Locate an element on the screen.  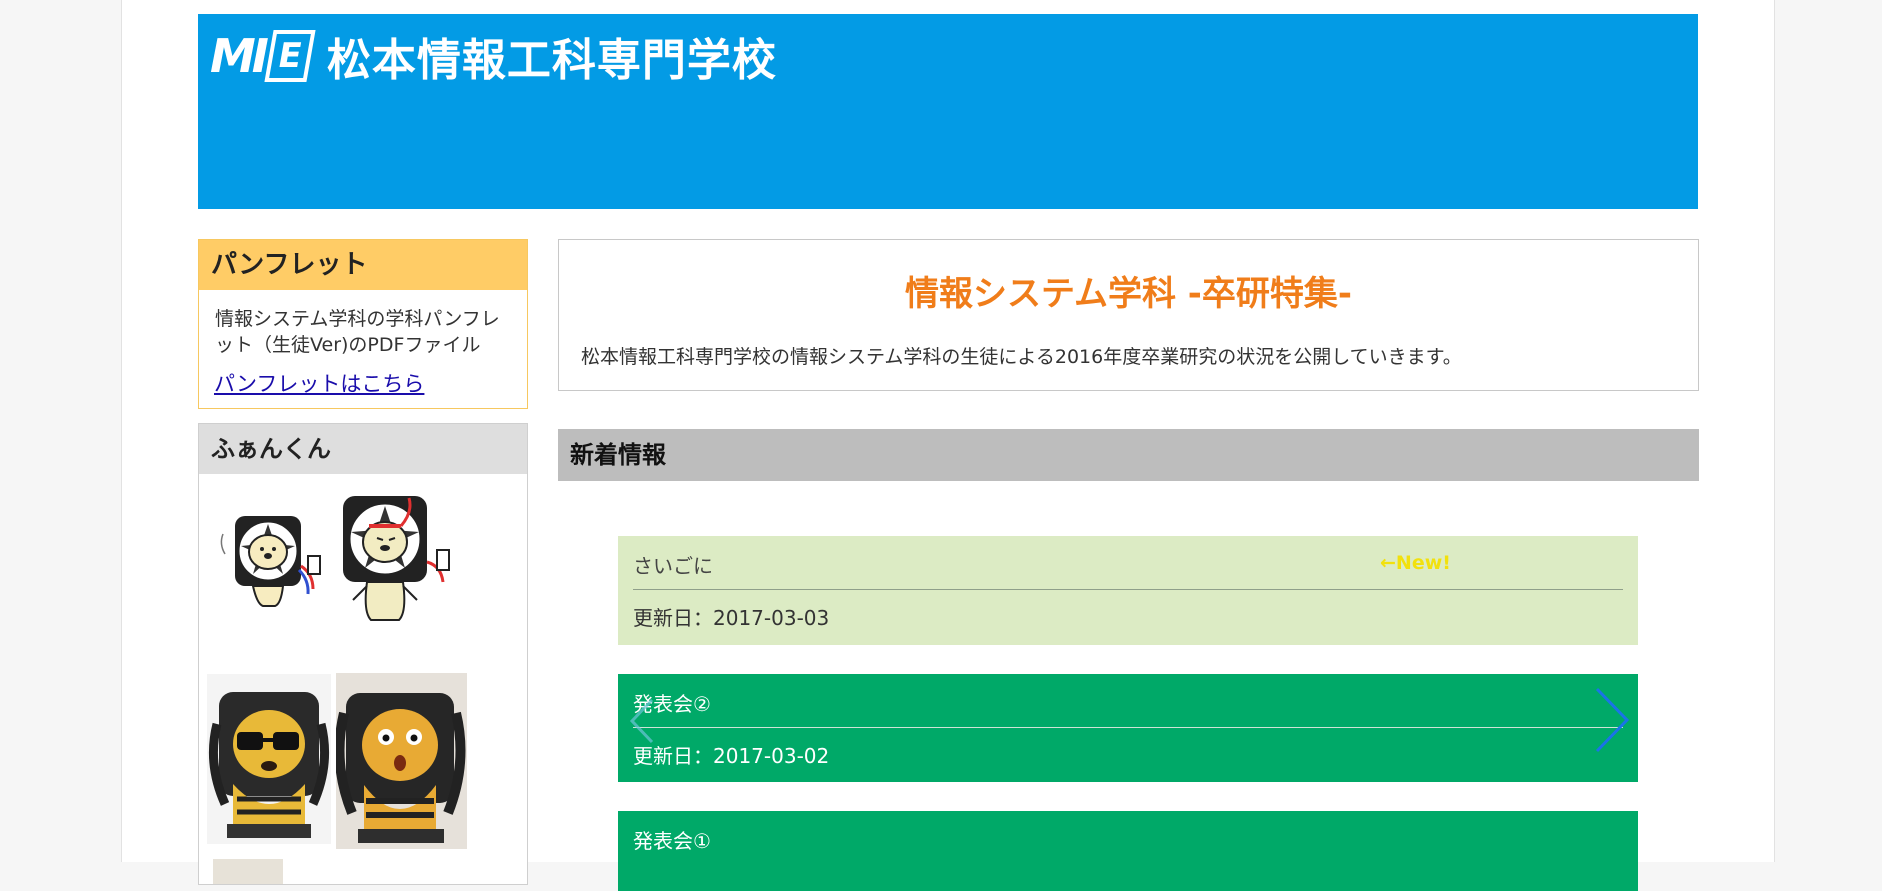
fan-mascot-figure-glasses is located at coordinates (269, 759).